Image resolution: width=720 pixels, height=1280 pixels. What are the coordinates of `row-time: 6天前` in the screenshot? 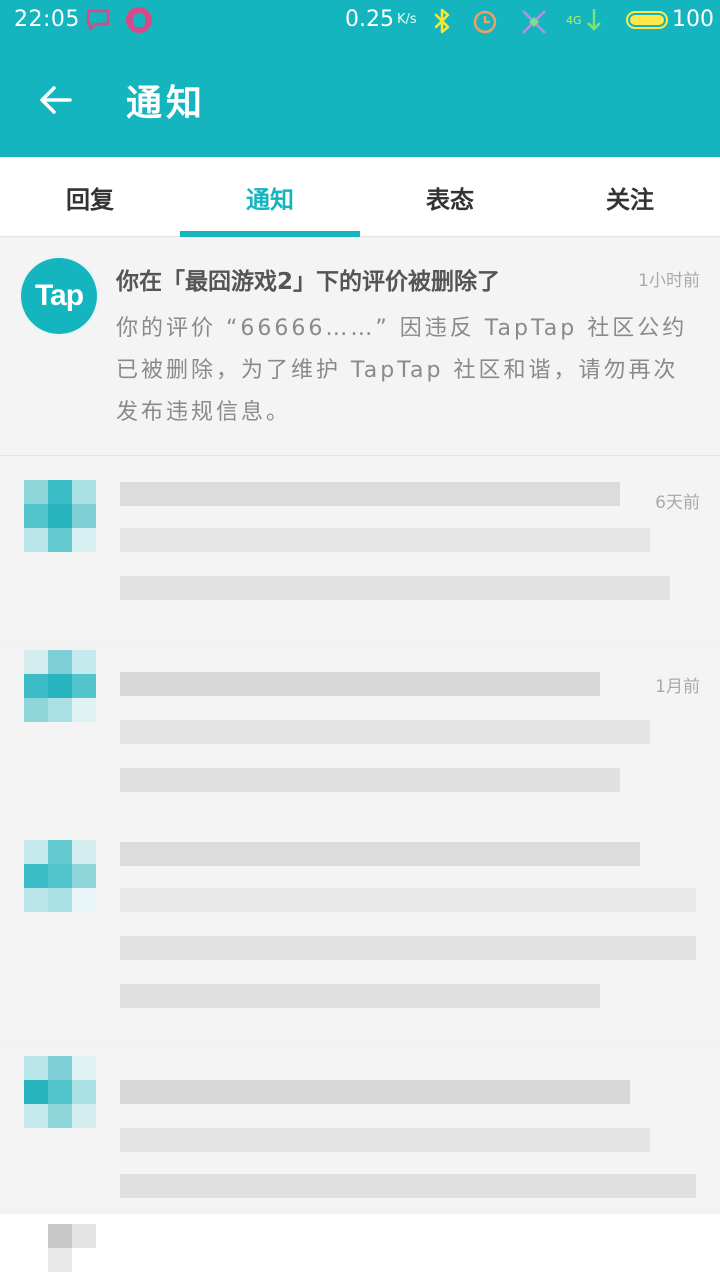 It's located at (677, 503).